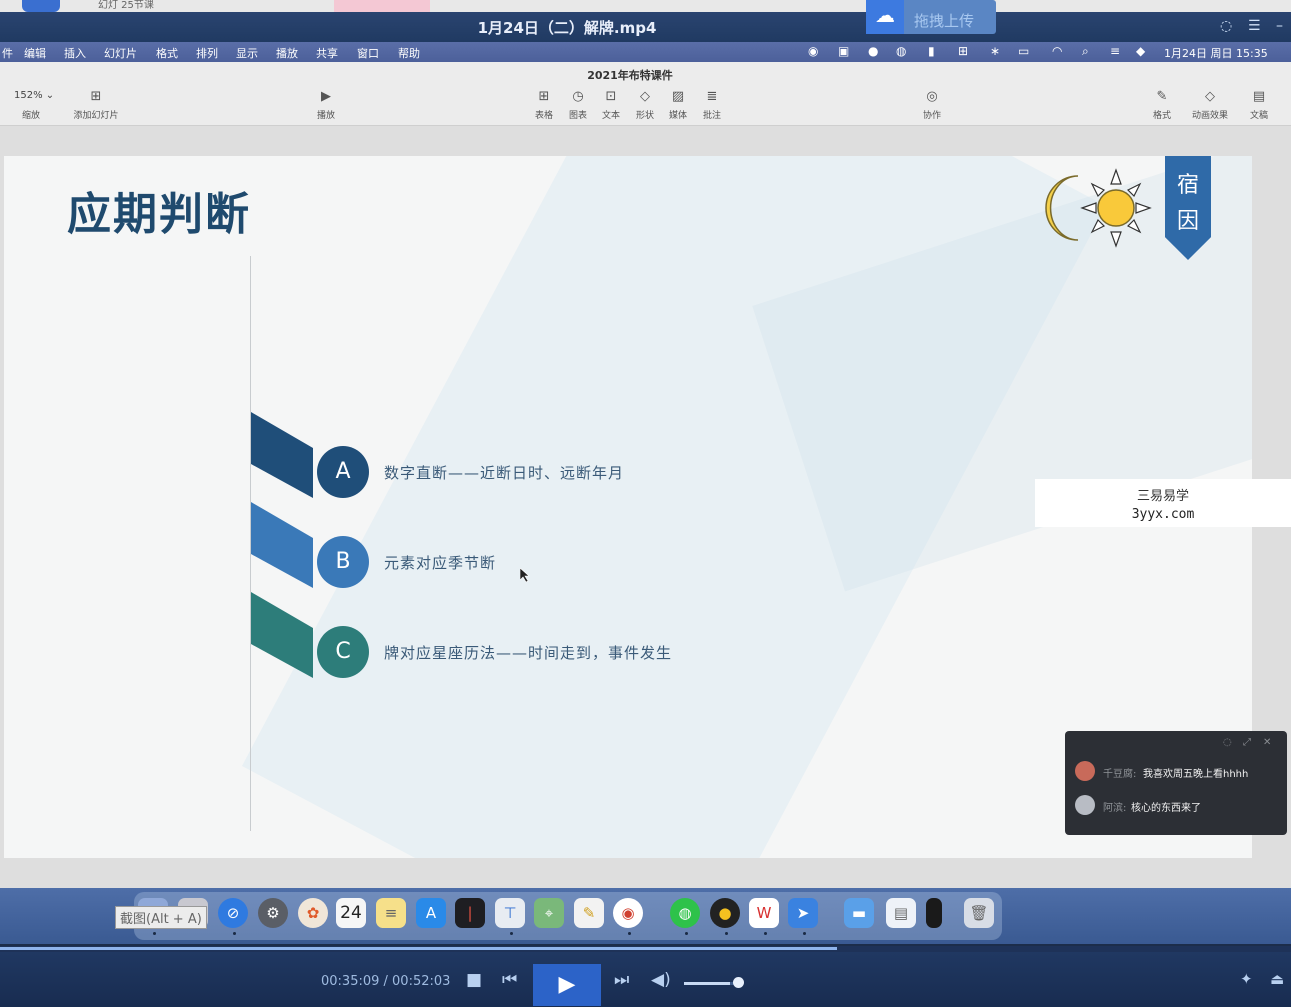 The height and width of the screenshot is (1007, 1291). I want to click on format-label: 格式, so click(1161, 116).